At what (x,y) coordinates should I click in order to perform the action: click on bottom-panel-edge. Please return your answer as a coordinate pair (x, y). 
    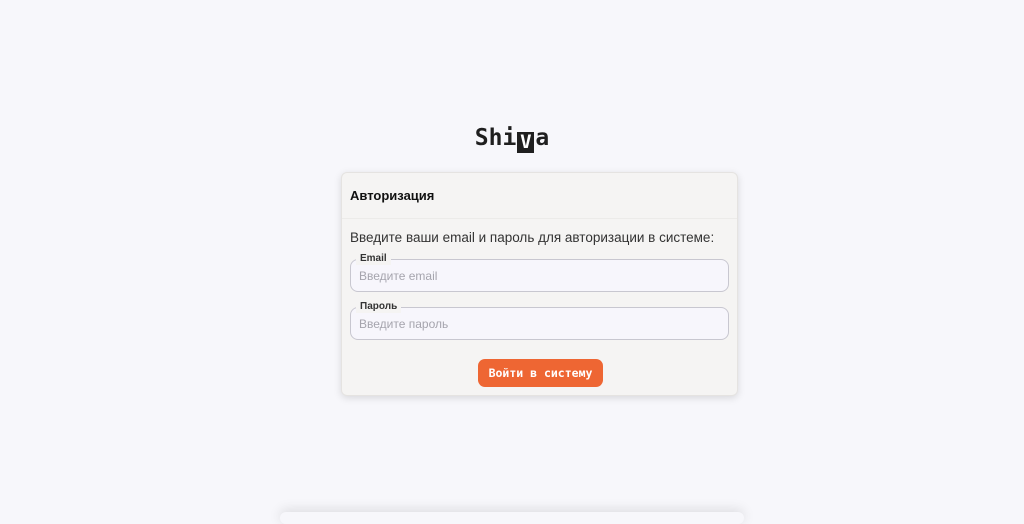
    Looking at the image, I should click on (512, 518).